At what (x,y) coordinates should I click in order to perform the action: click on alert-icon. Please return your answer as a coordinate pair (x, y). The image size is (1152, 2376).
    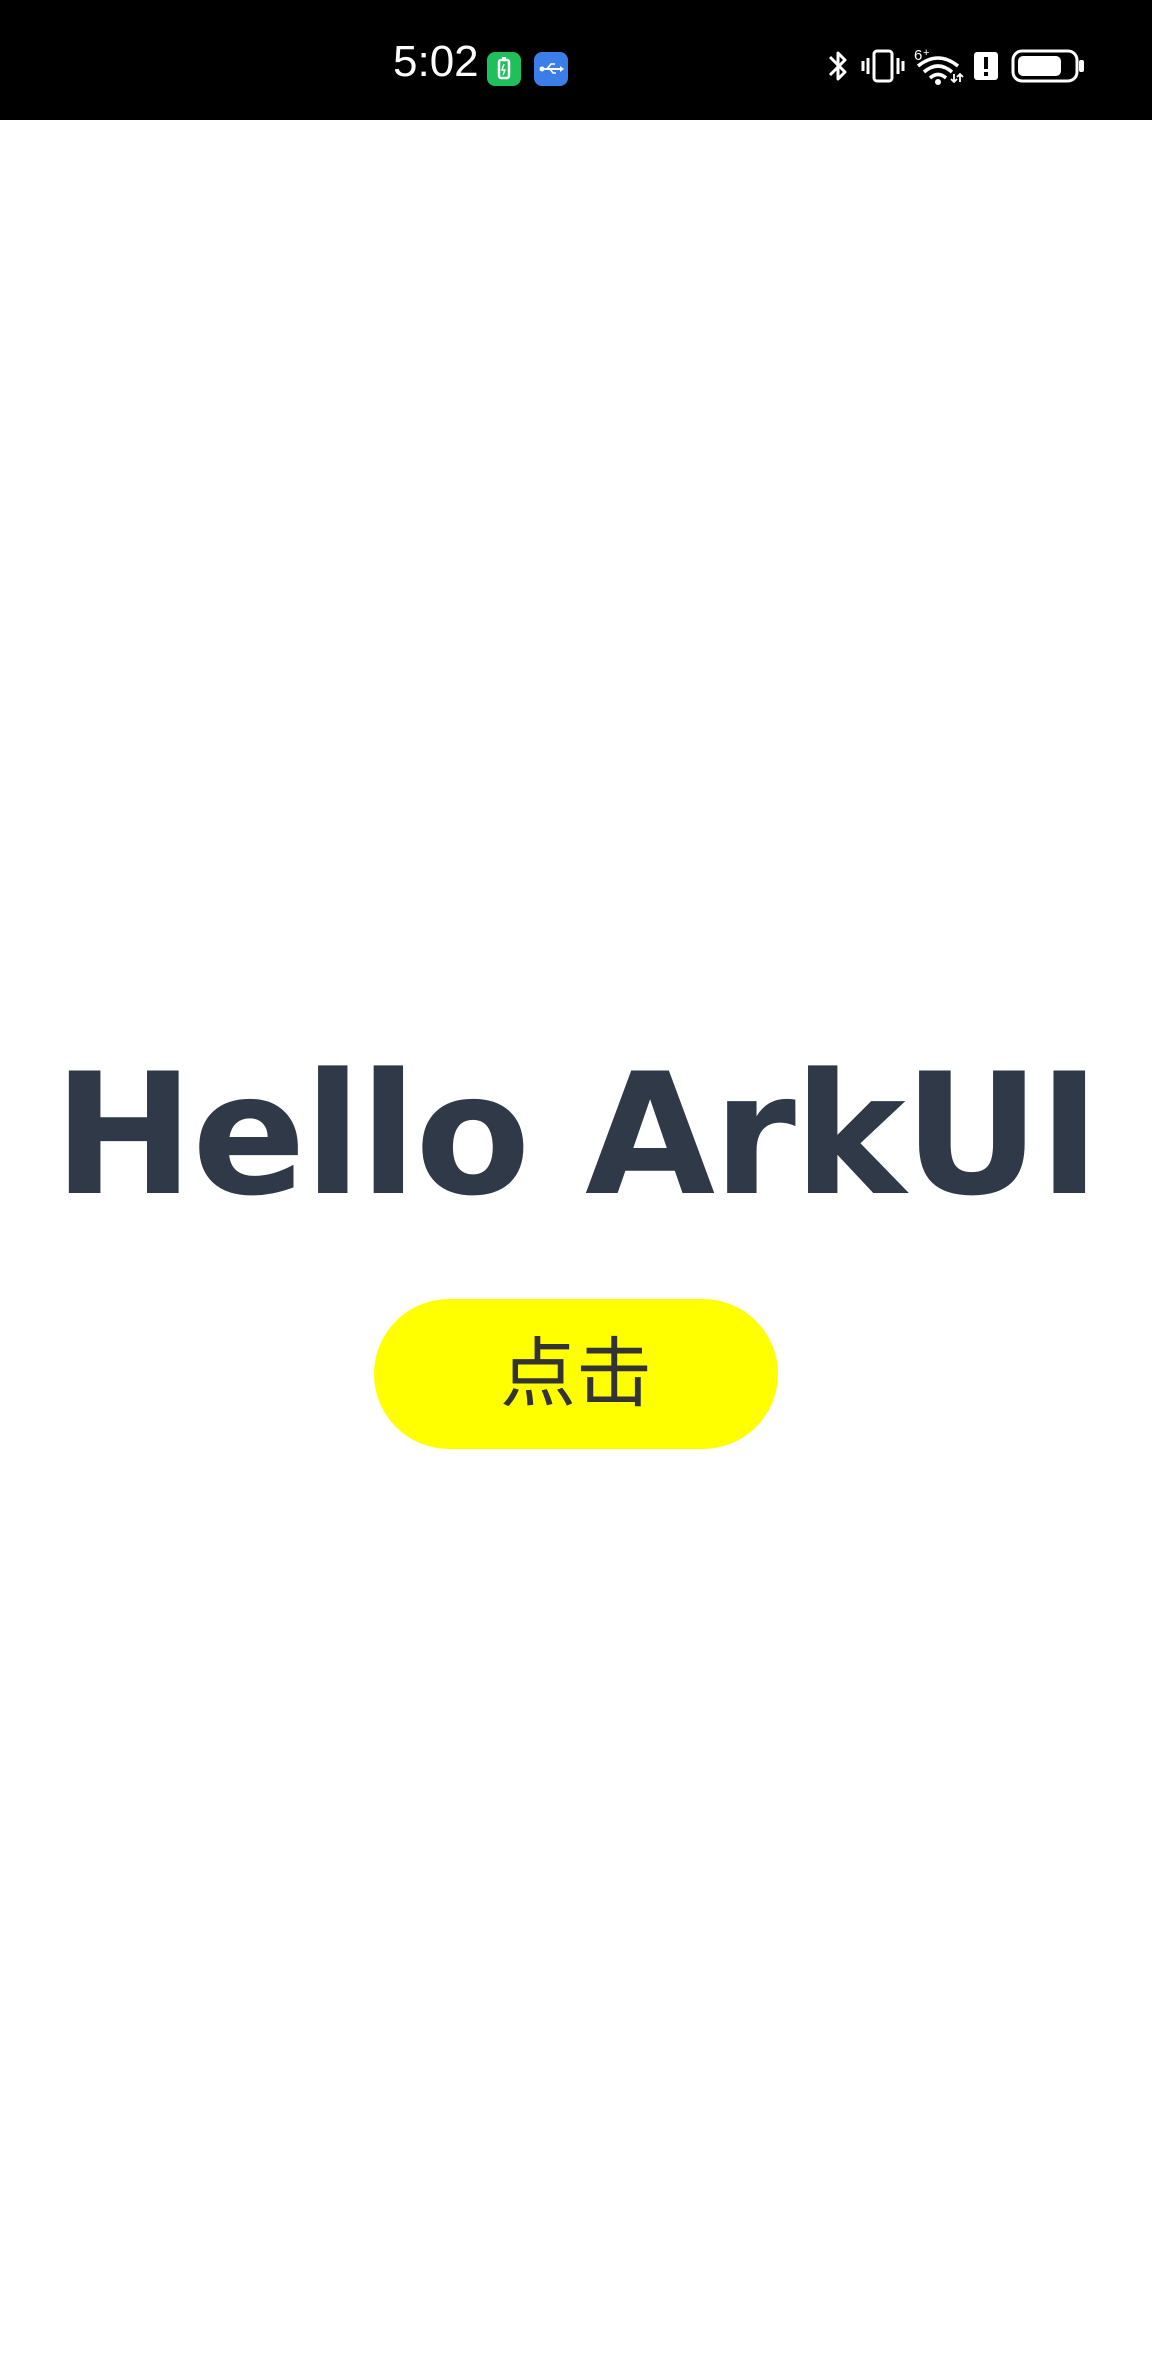
    Looking at the image, I should click on (986, 66).